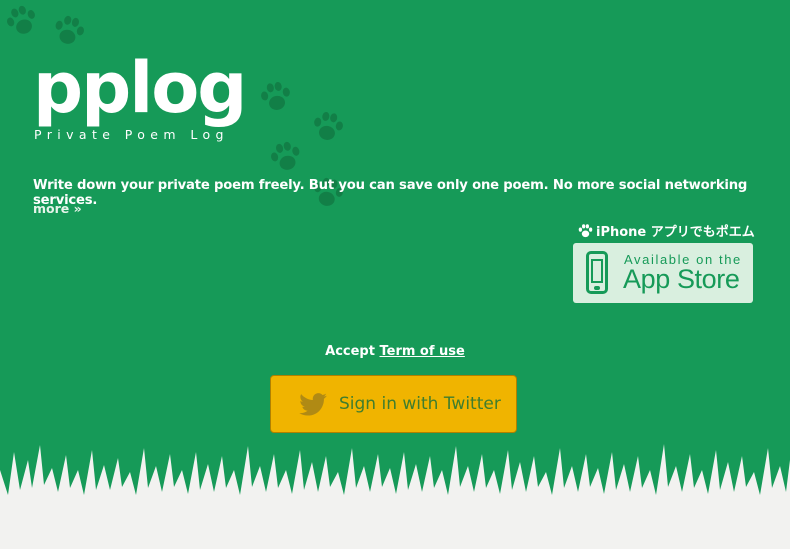 The width and height of the screenshot is (790, 549). Describe the element at coordinates (420, 404) in the screenshot. I see `sign-in-label: Sign in with Twitter` at that location.